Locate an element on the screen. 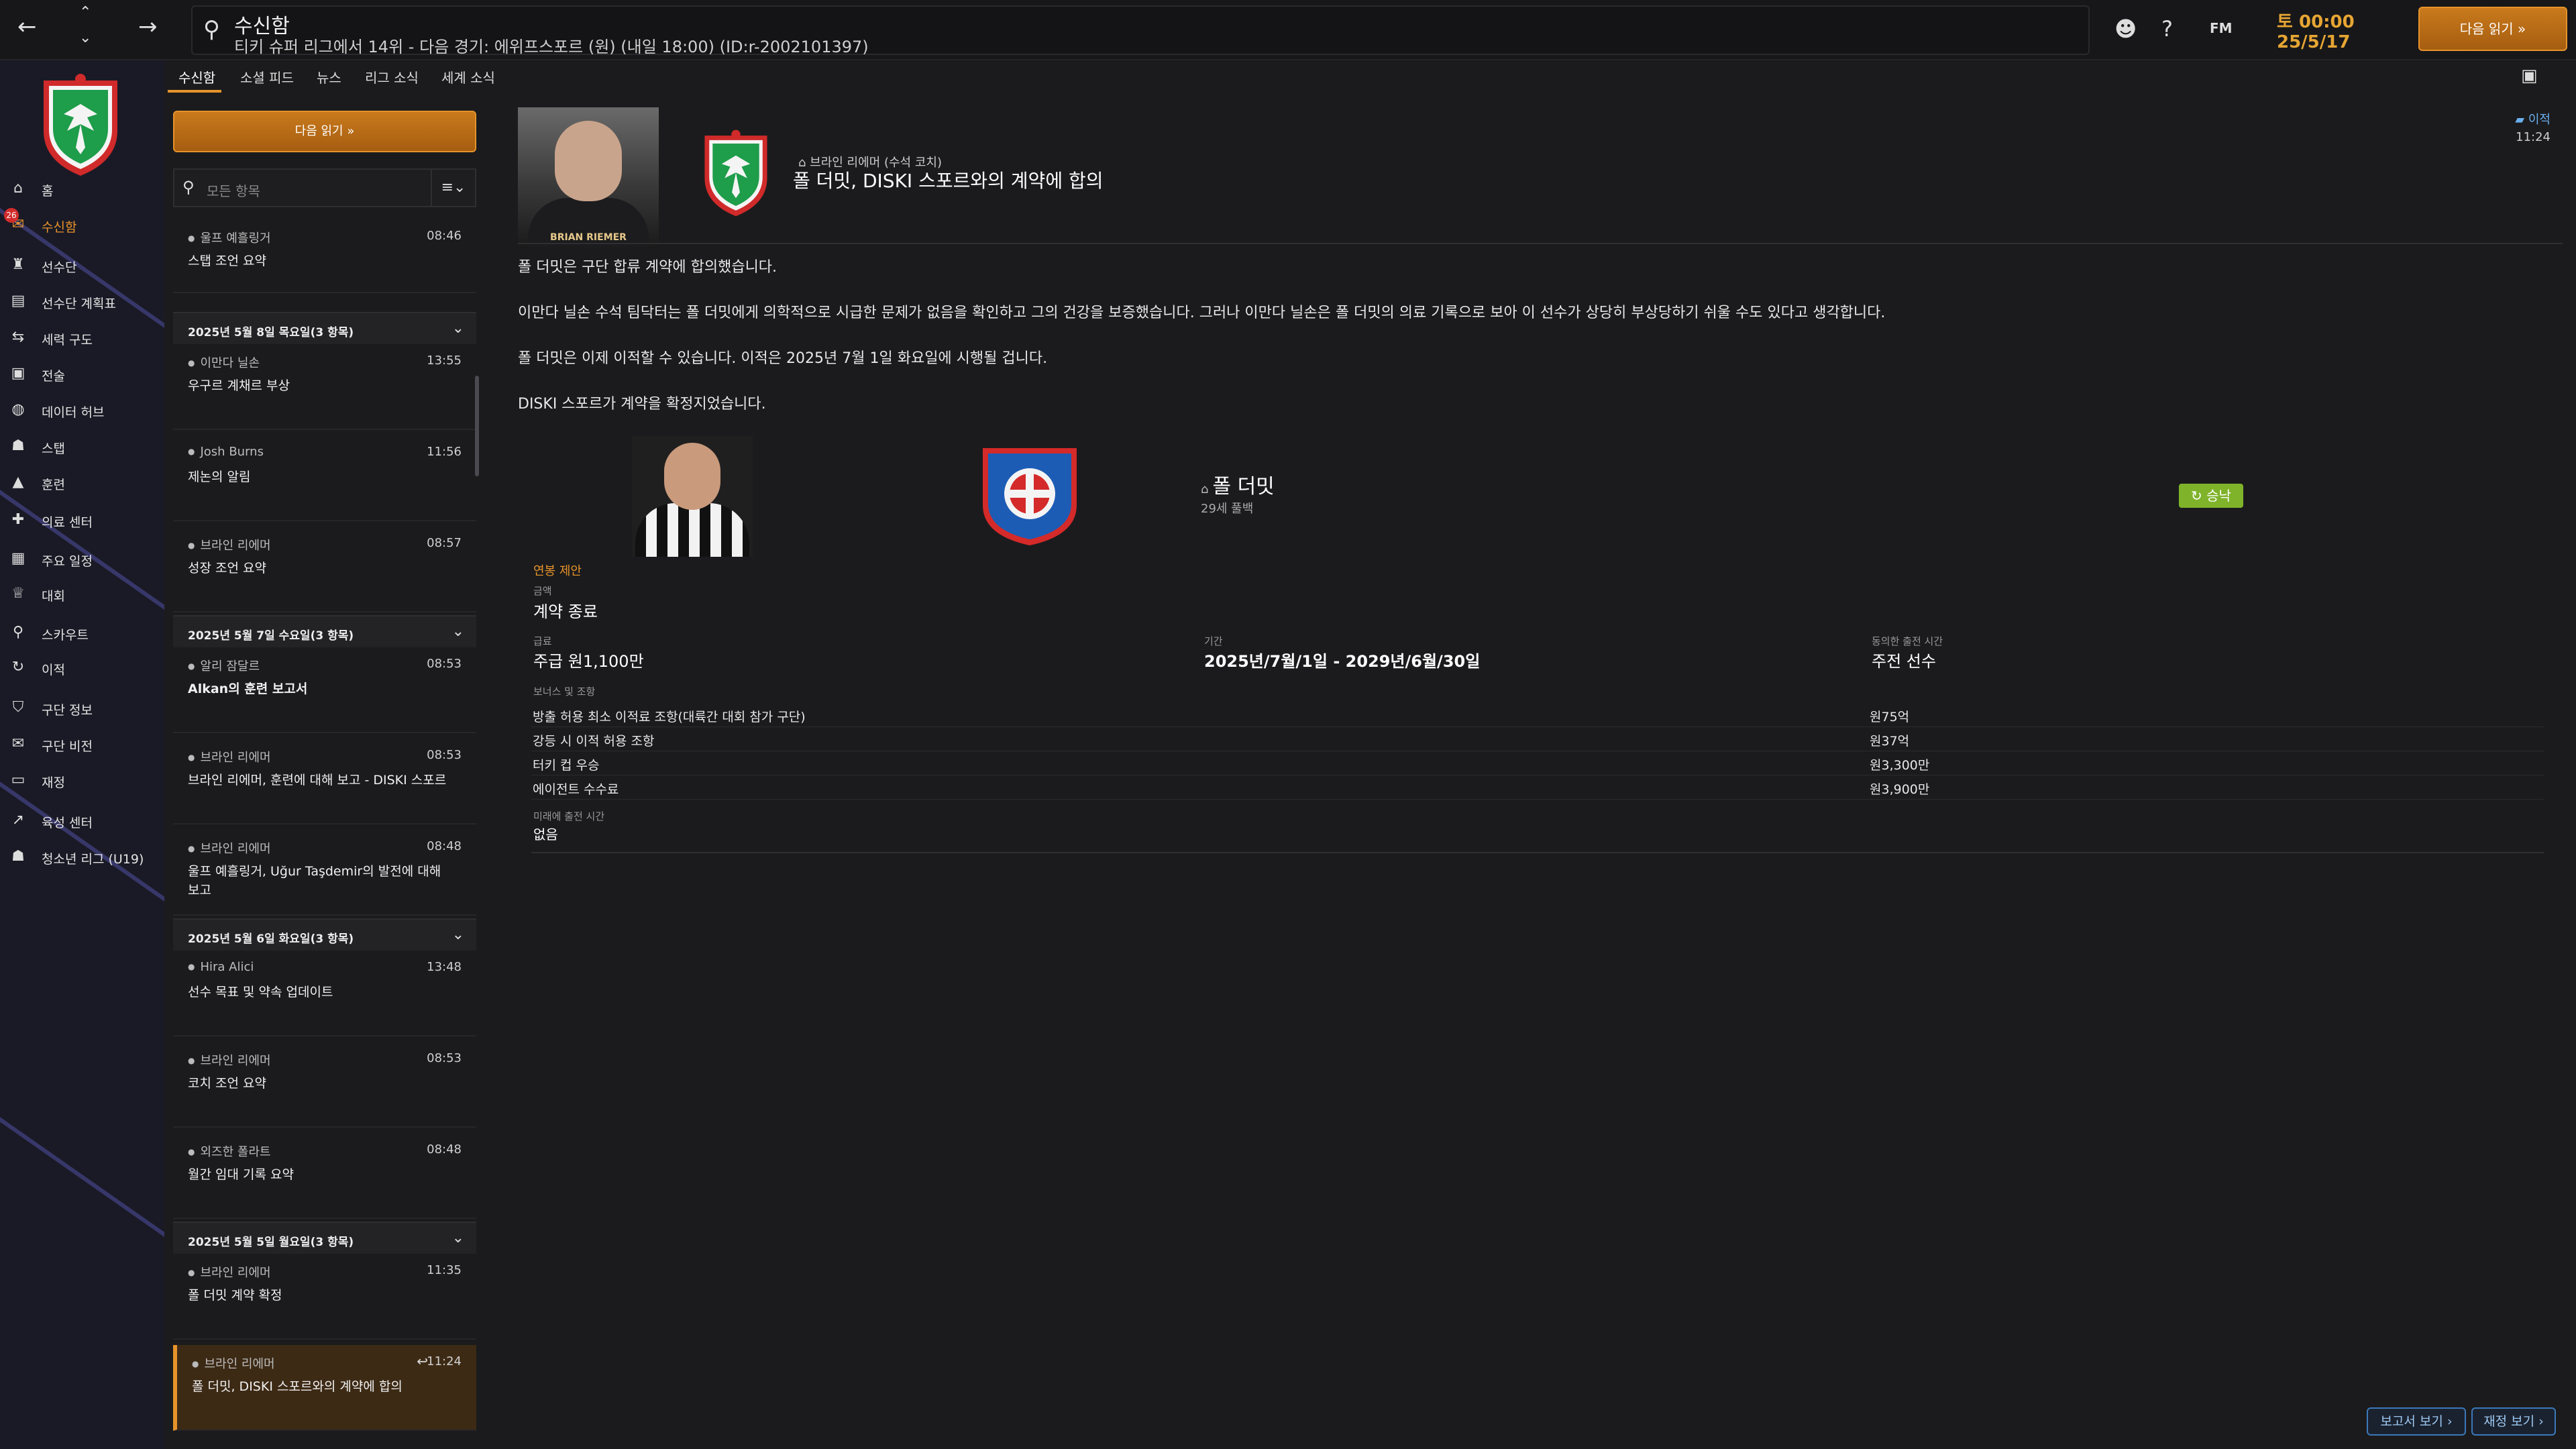 This screenshot has height=1449, width=2576. bonus-header: 보너스 및 조항 is located at coordinates (564, 692).